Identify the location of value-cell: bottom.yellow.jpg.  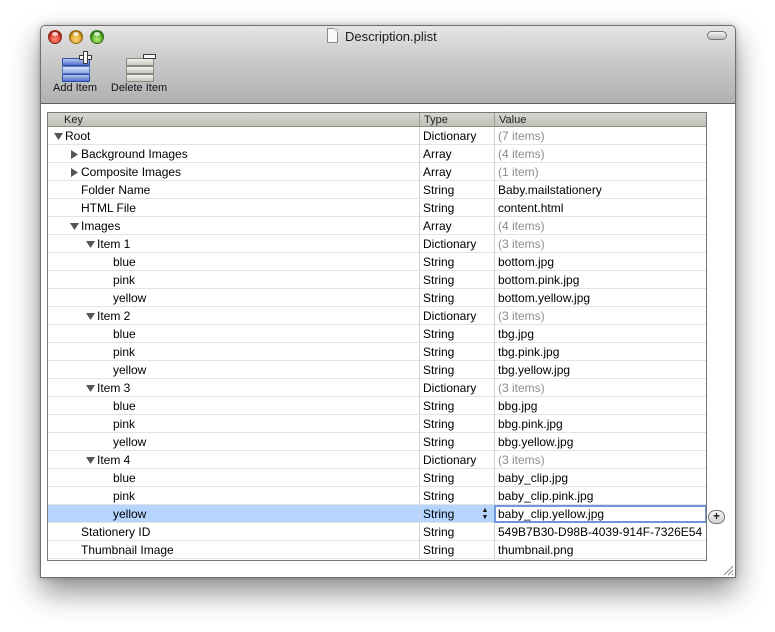
(600, 298).